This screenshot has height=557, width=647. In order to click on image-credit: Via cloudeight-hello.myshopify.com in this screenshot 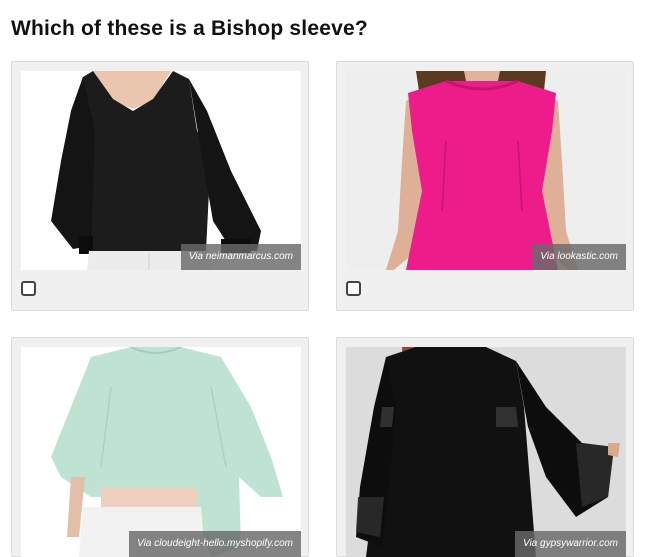, I will do `click(215, 544)`.